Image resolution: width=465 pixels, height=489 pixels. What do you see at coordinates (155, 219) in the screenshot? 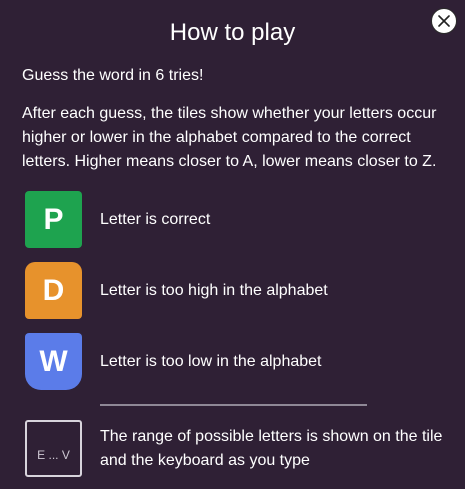
I see `example-label-correct: Letter is correct` at bounding box center [155, 219].